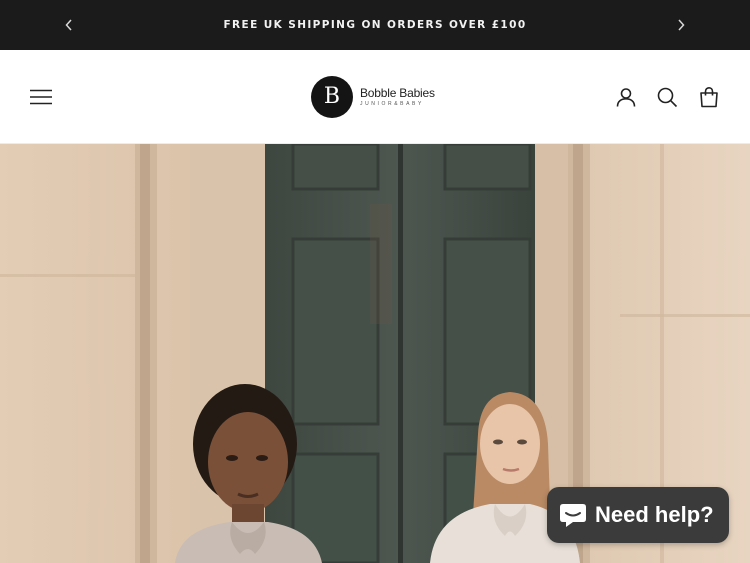  I want to click on logo-mark-letter: B, so click(332, 96).